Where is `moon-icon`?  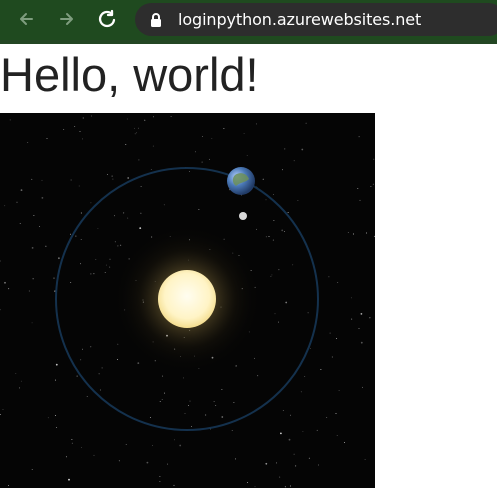
moon-icon is located at coordinates (243, 216).